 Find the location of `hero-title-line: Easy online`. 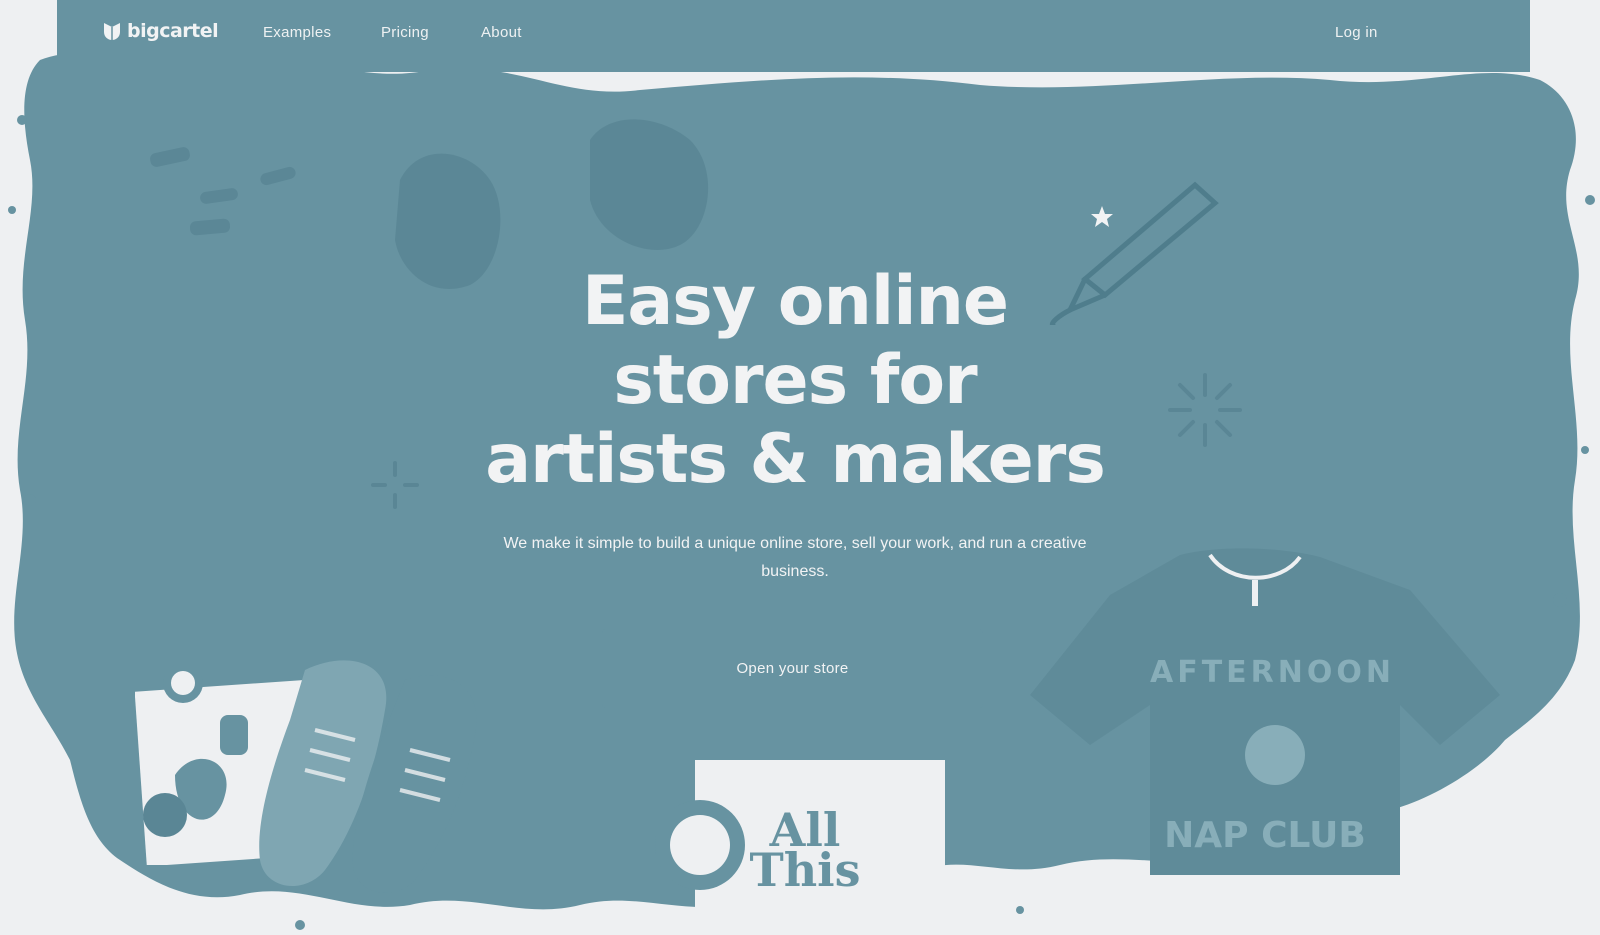

hero-title-line: Easy online is located at coordinates (795, 301).